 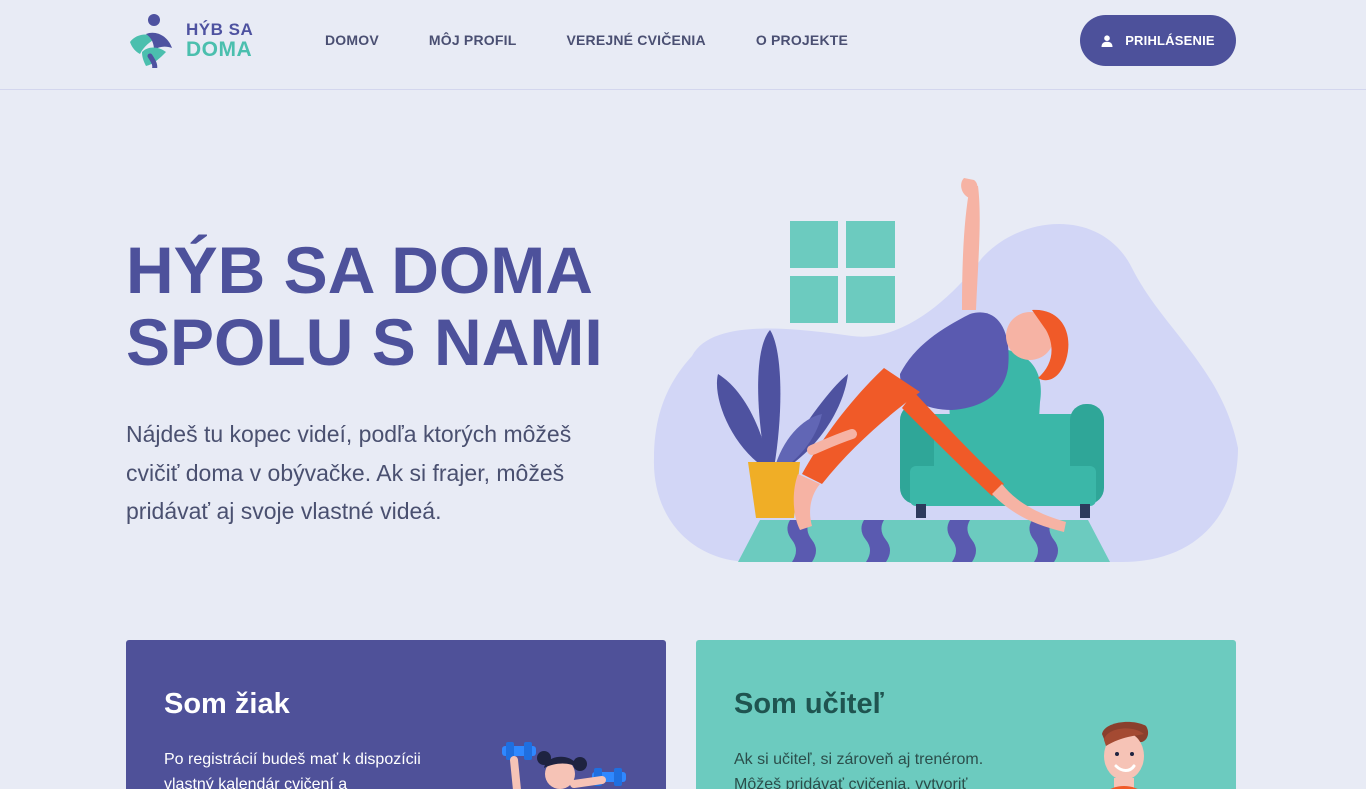 I want to click on student-card-title: Som žiak, so click(x=227, y=704).